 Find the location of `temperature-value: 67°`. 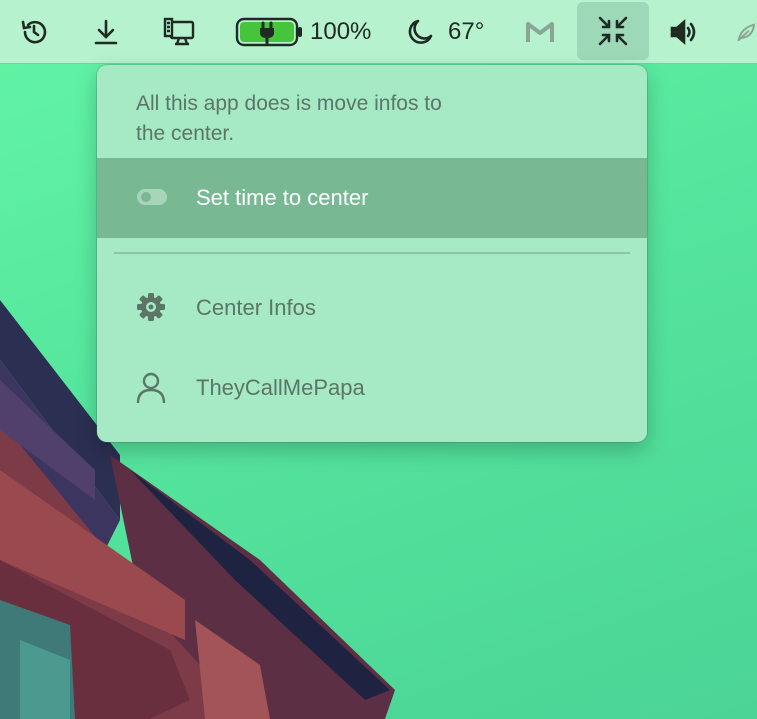

temperature-value: 67° is located at coordinates (473, 31).